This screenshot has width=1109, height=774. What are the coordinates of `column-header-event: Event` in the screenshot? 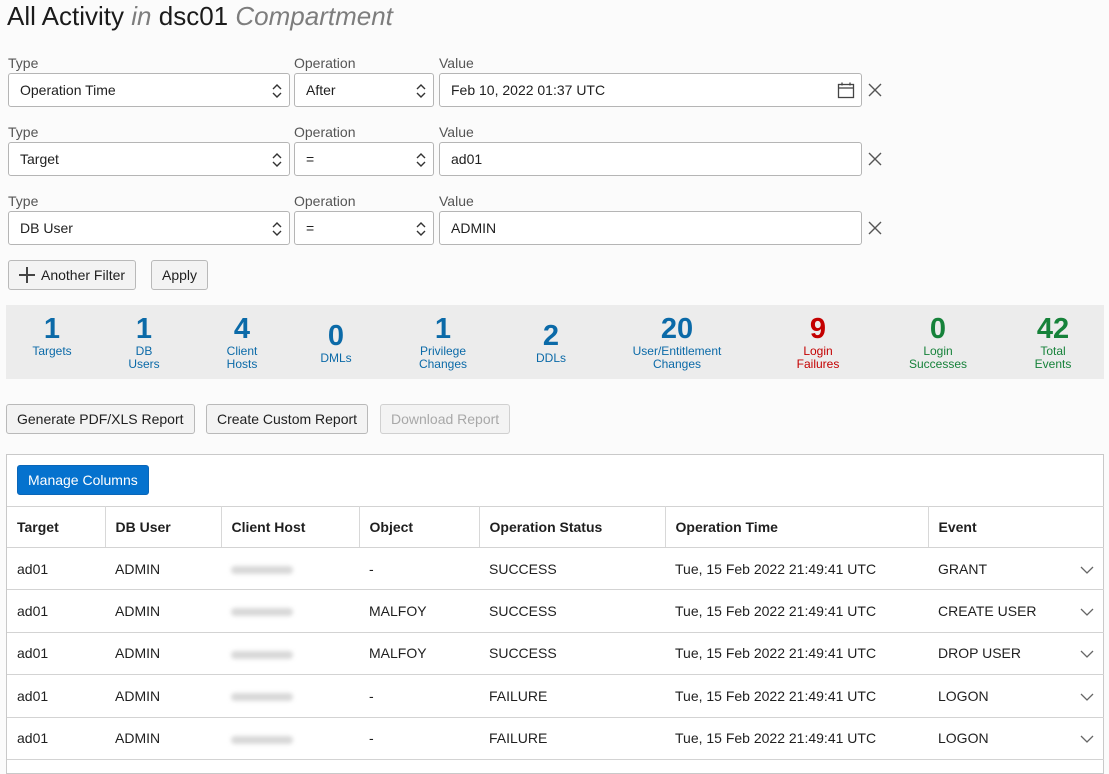 It's located at (1016, 527).